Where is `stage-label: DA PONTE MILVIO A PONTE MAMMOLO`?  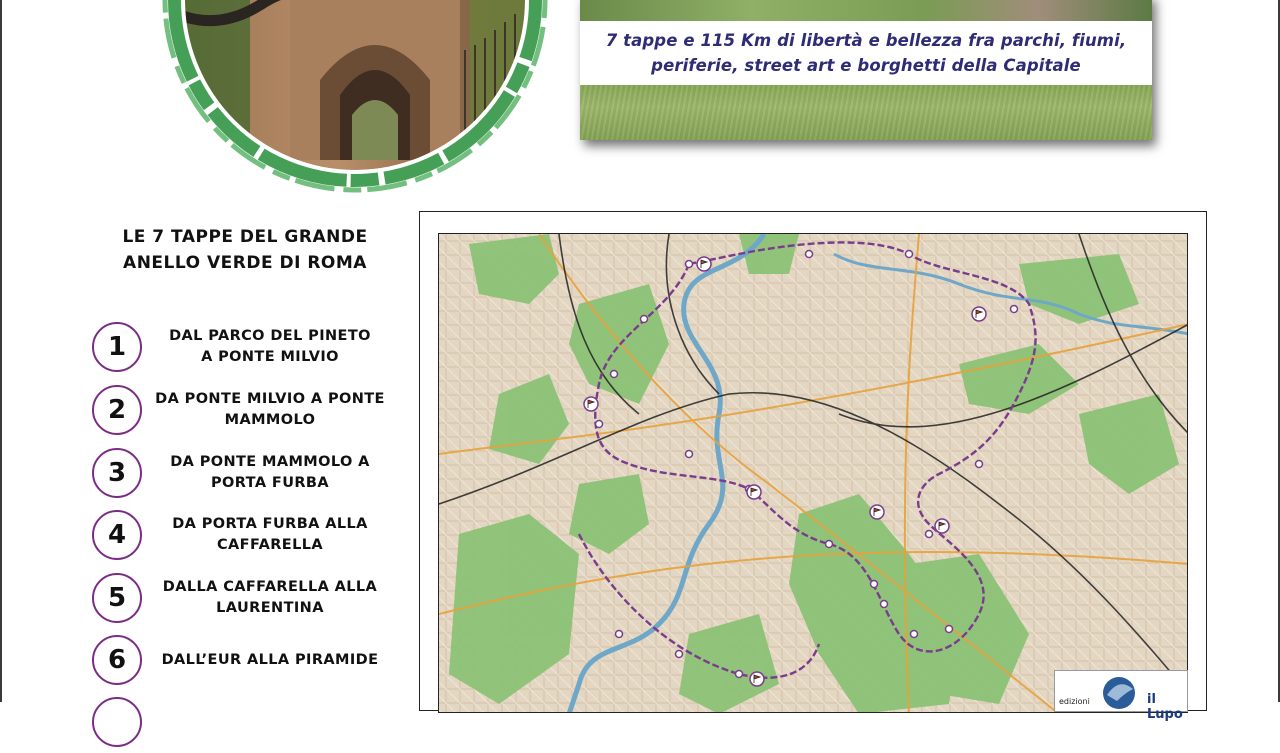 stage-label: DA PONTE MILVIO A PONTE MAMMOLO is located at coordinates (270, 410).